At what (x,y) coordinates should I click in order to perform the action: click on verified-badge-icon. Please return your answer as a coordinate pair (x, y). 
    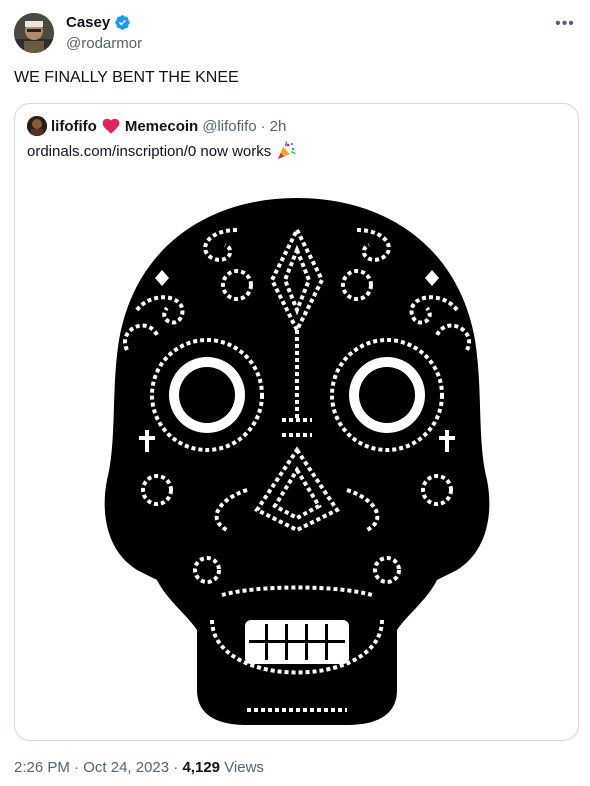
    Looking at the image, I should click on (122, 22).